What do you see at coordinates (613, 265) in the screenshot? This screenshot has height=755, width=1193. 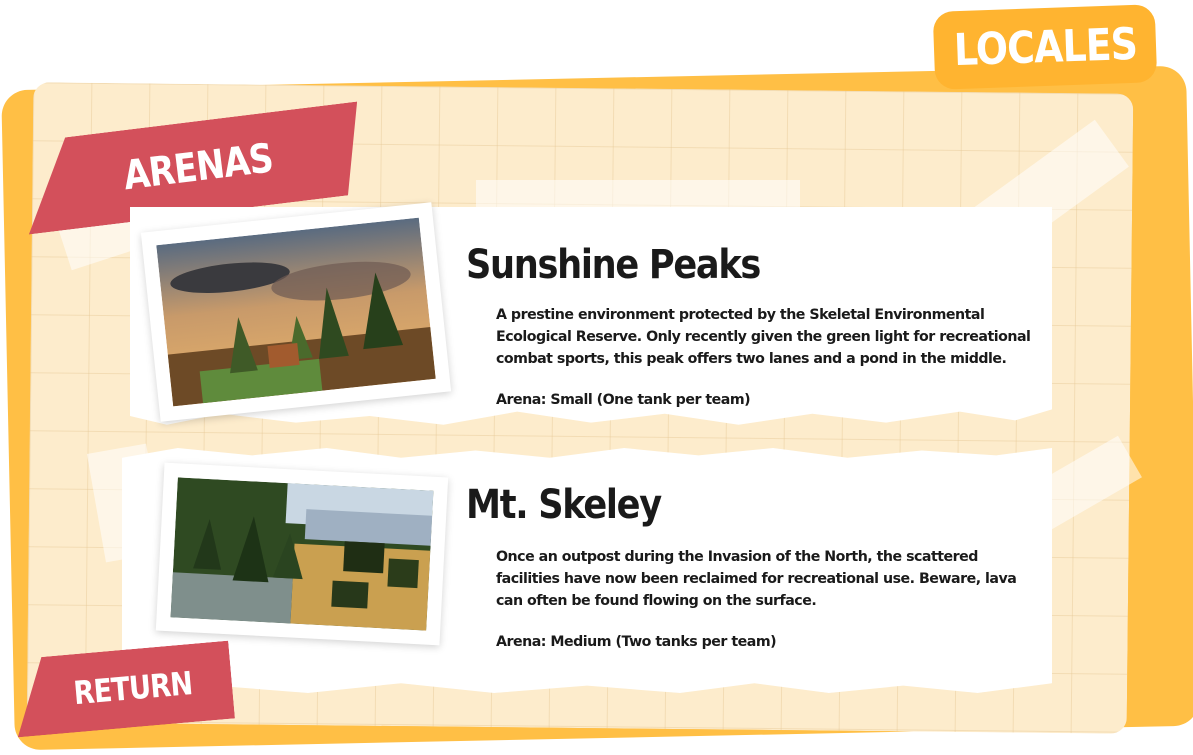 I see `arena-name: Sunshine Peaks` at bounding box center [613, 265].